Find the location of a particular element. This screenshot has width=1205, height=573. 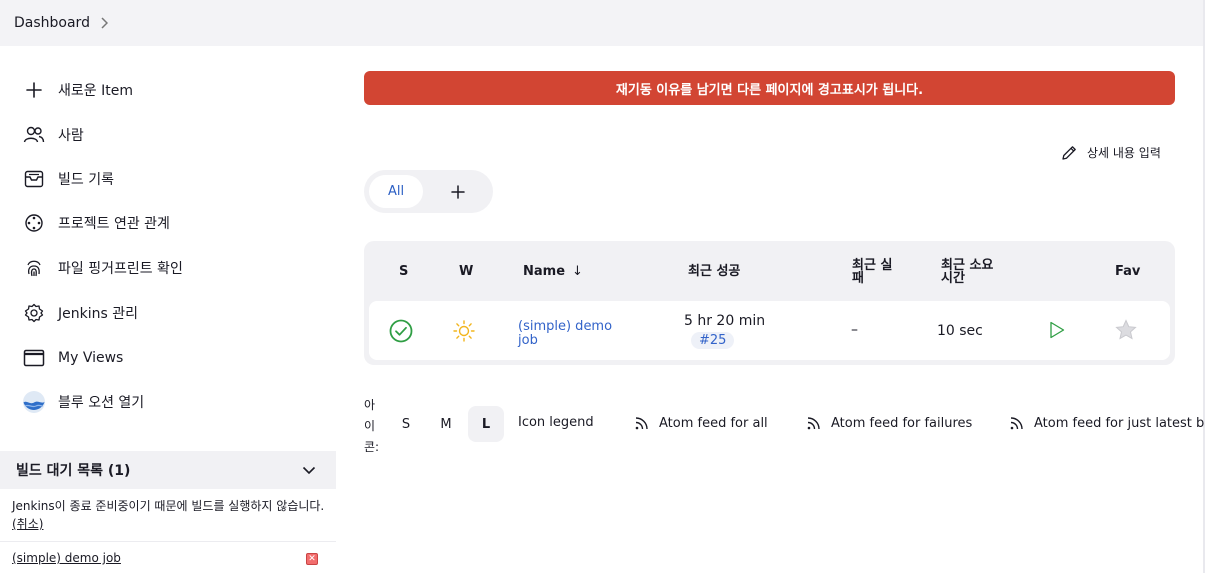

last-duration-value: 10 sec is located at coordinates (960, 331).